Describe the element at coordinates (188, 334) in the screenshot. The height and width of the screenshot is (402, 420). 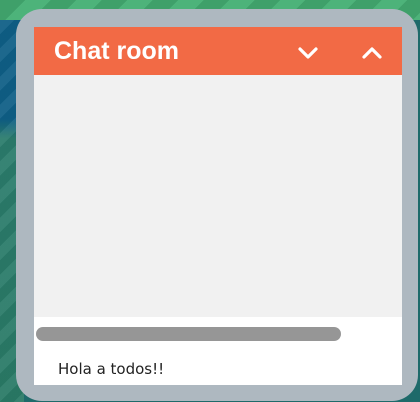
I see `horizontal-scrollbar` at that location.